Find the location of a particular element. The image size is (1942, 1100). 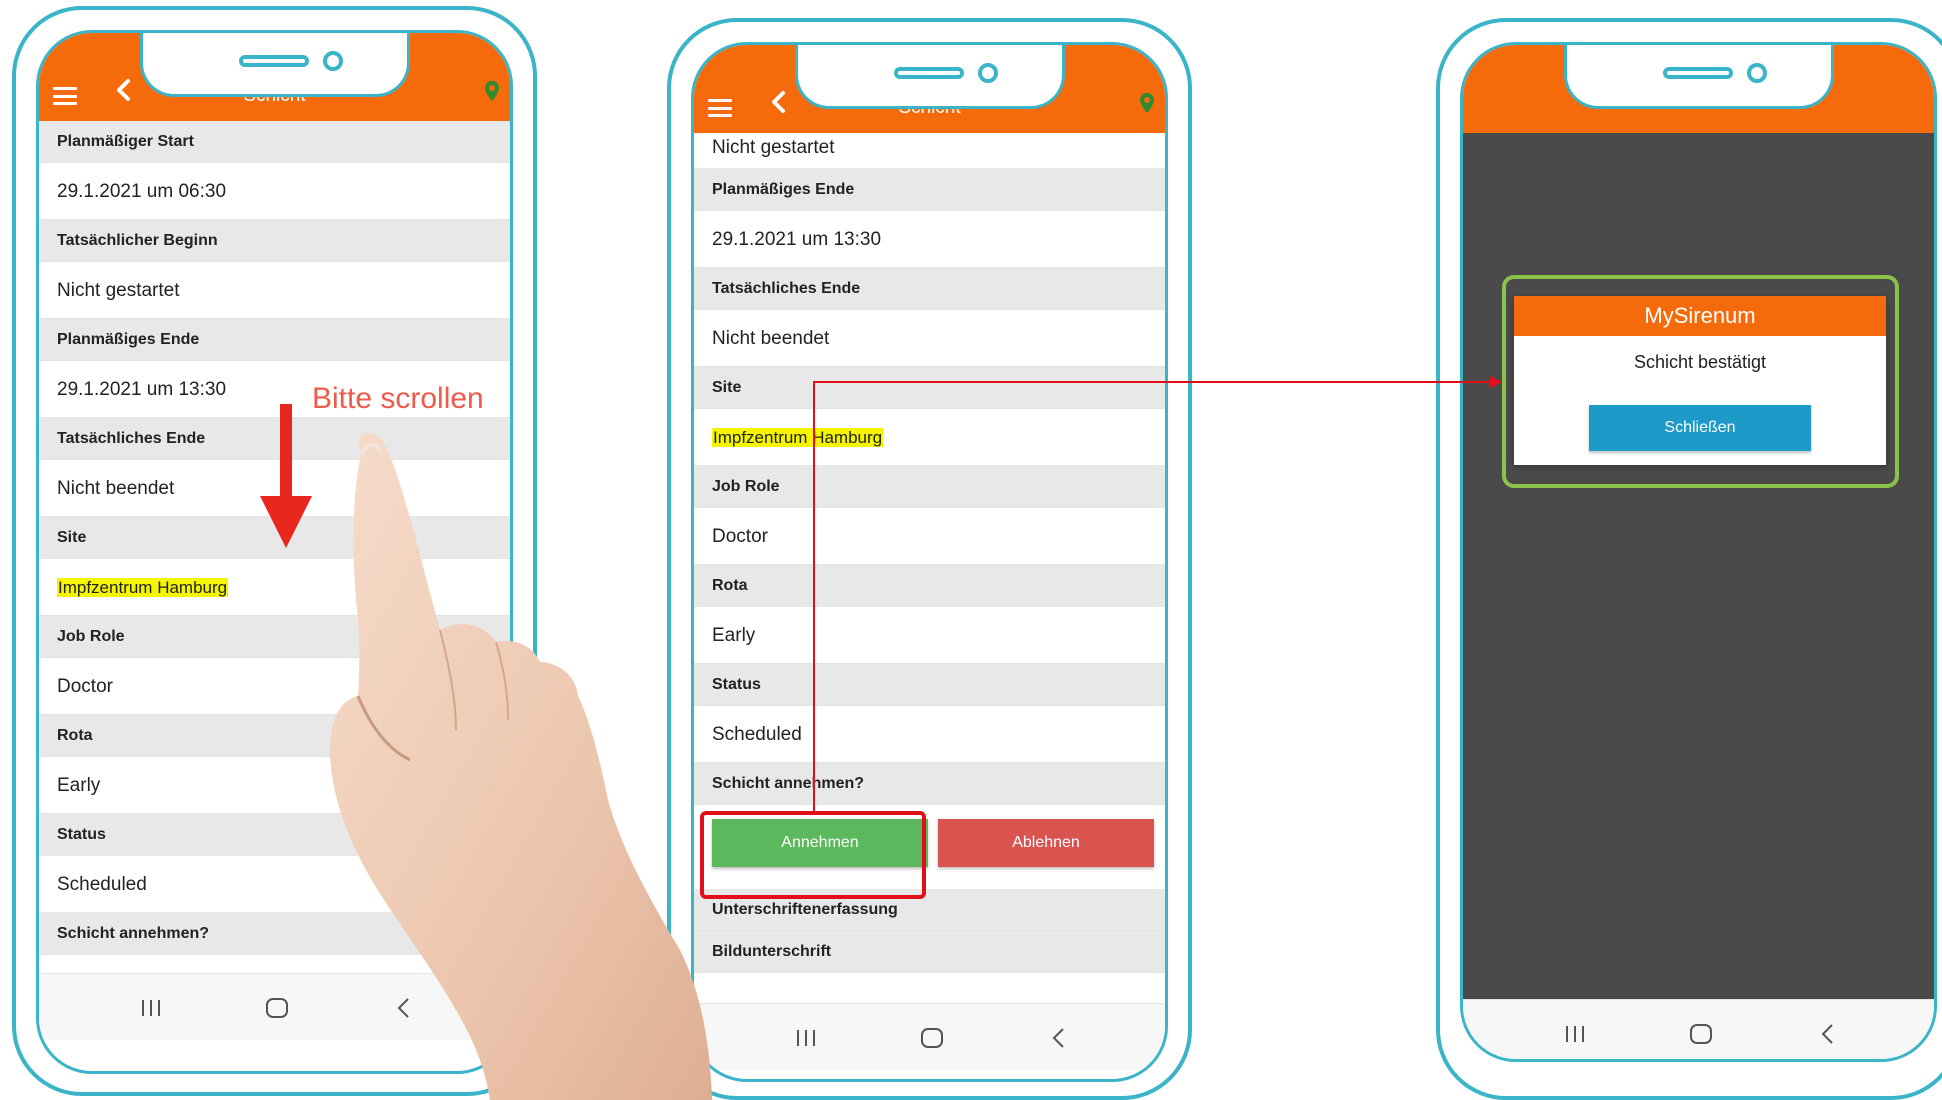

scroll-hint-label: Bitte scrollen is located at coordinates (398, 398).